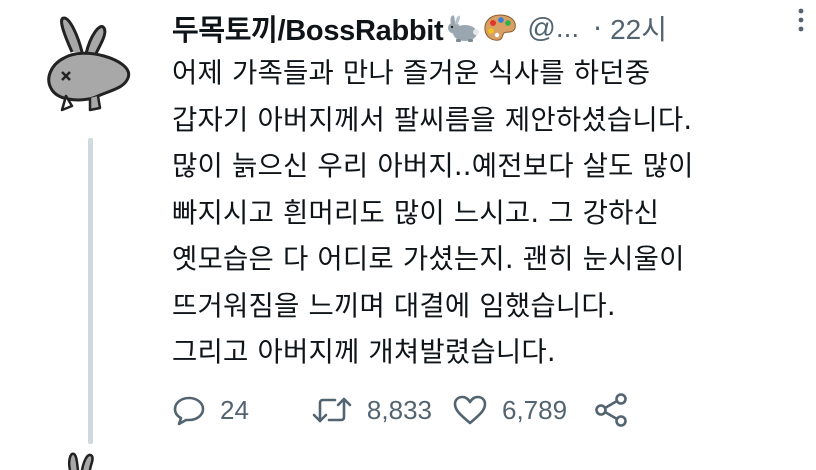 This screenshot has height=470, width=816. Describe the element at coordinates (90, 291) in the screenshot. I see `thread-line` at that location.